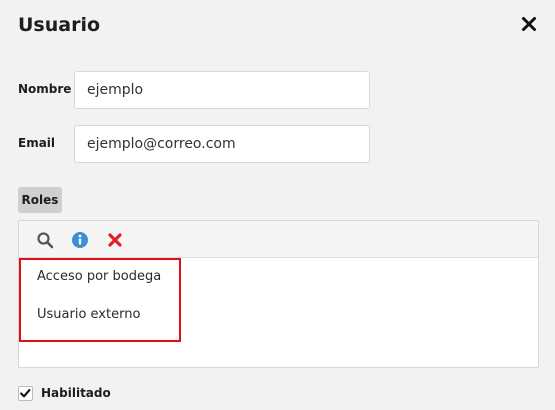  I want to click on name-input, so click(222, 90).